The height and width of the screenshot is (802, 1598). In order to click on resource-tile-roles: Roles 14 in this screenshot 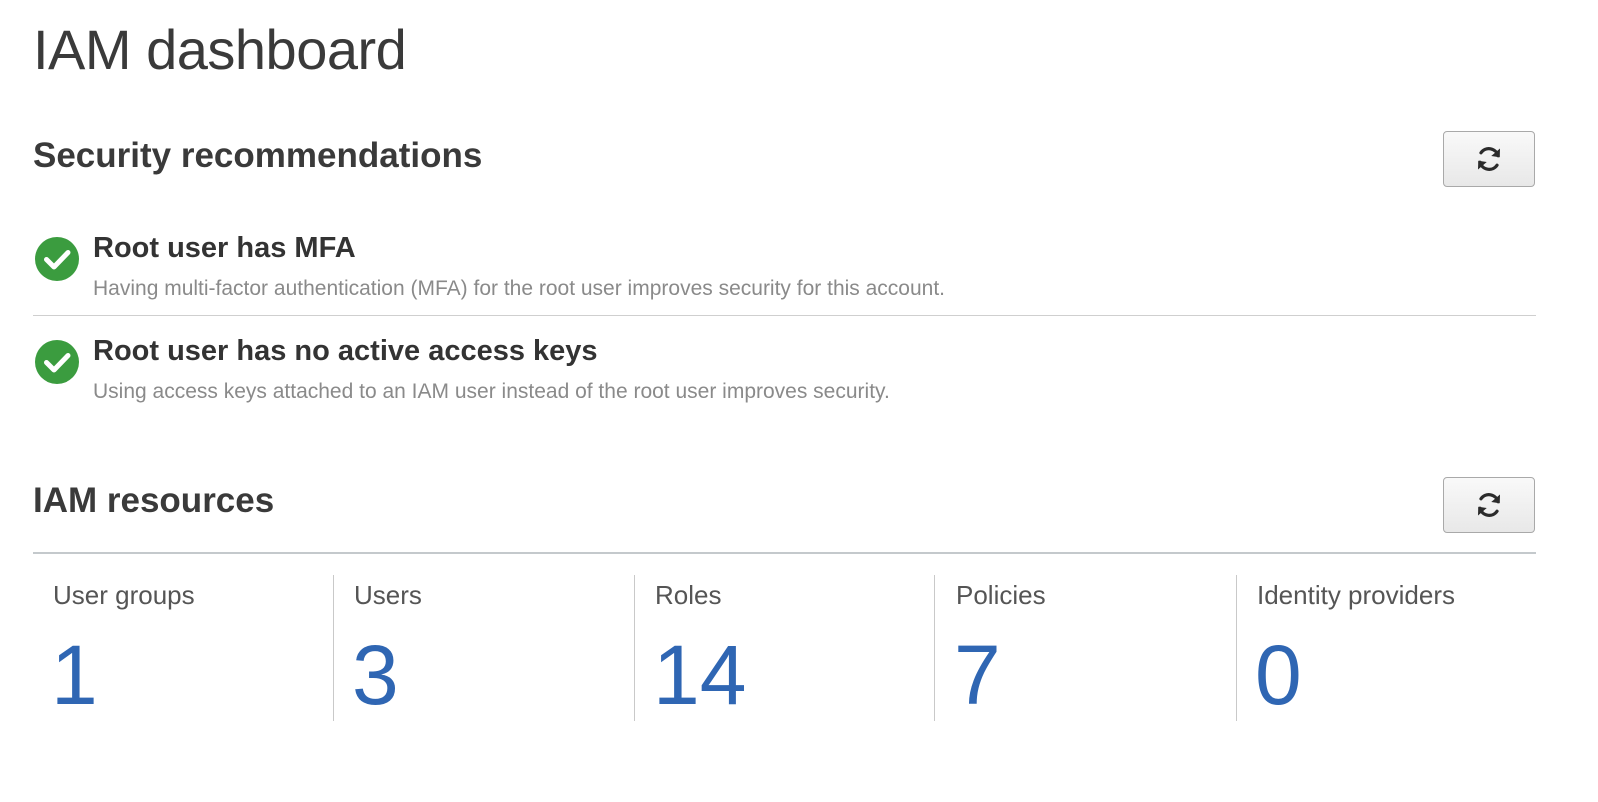, I will do `click(789, 649)`.